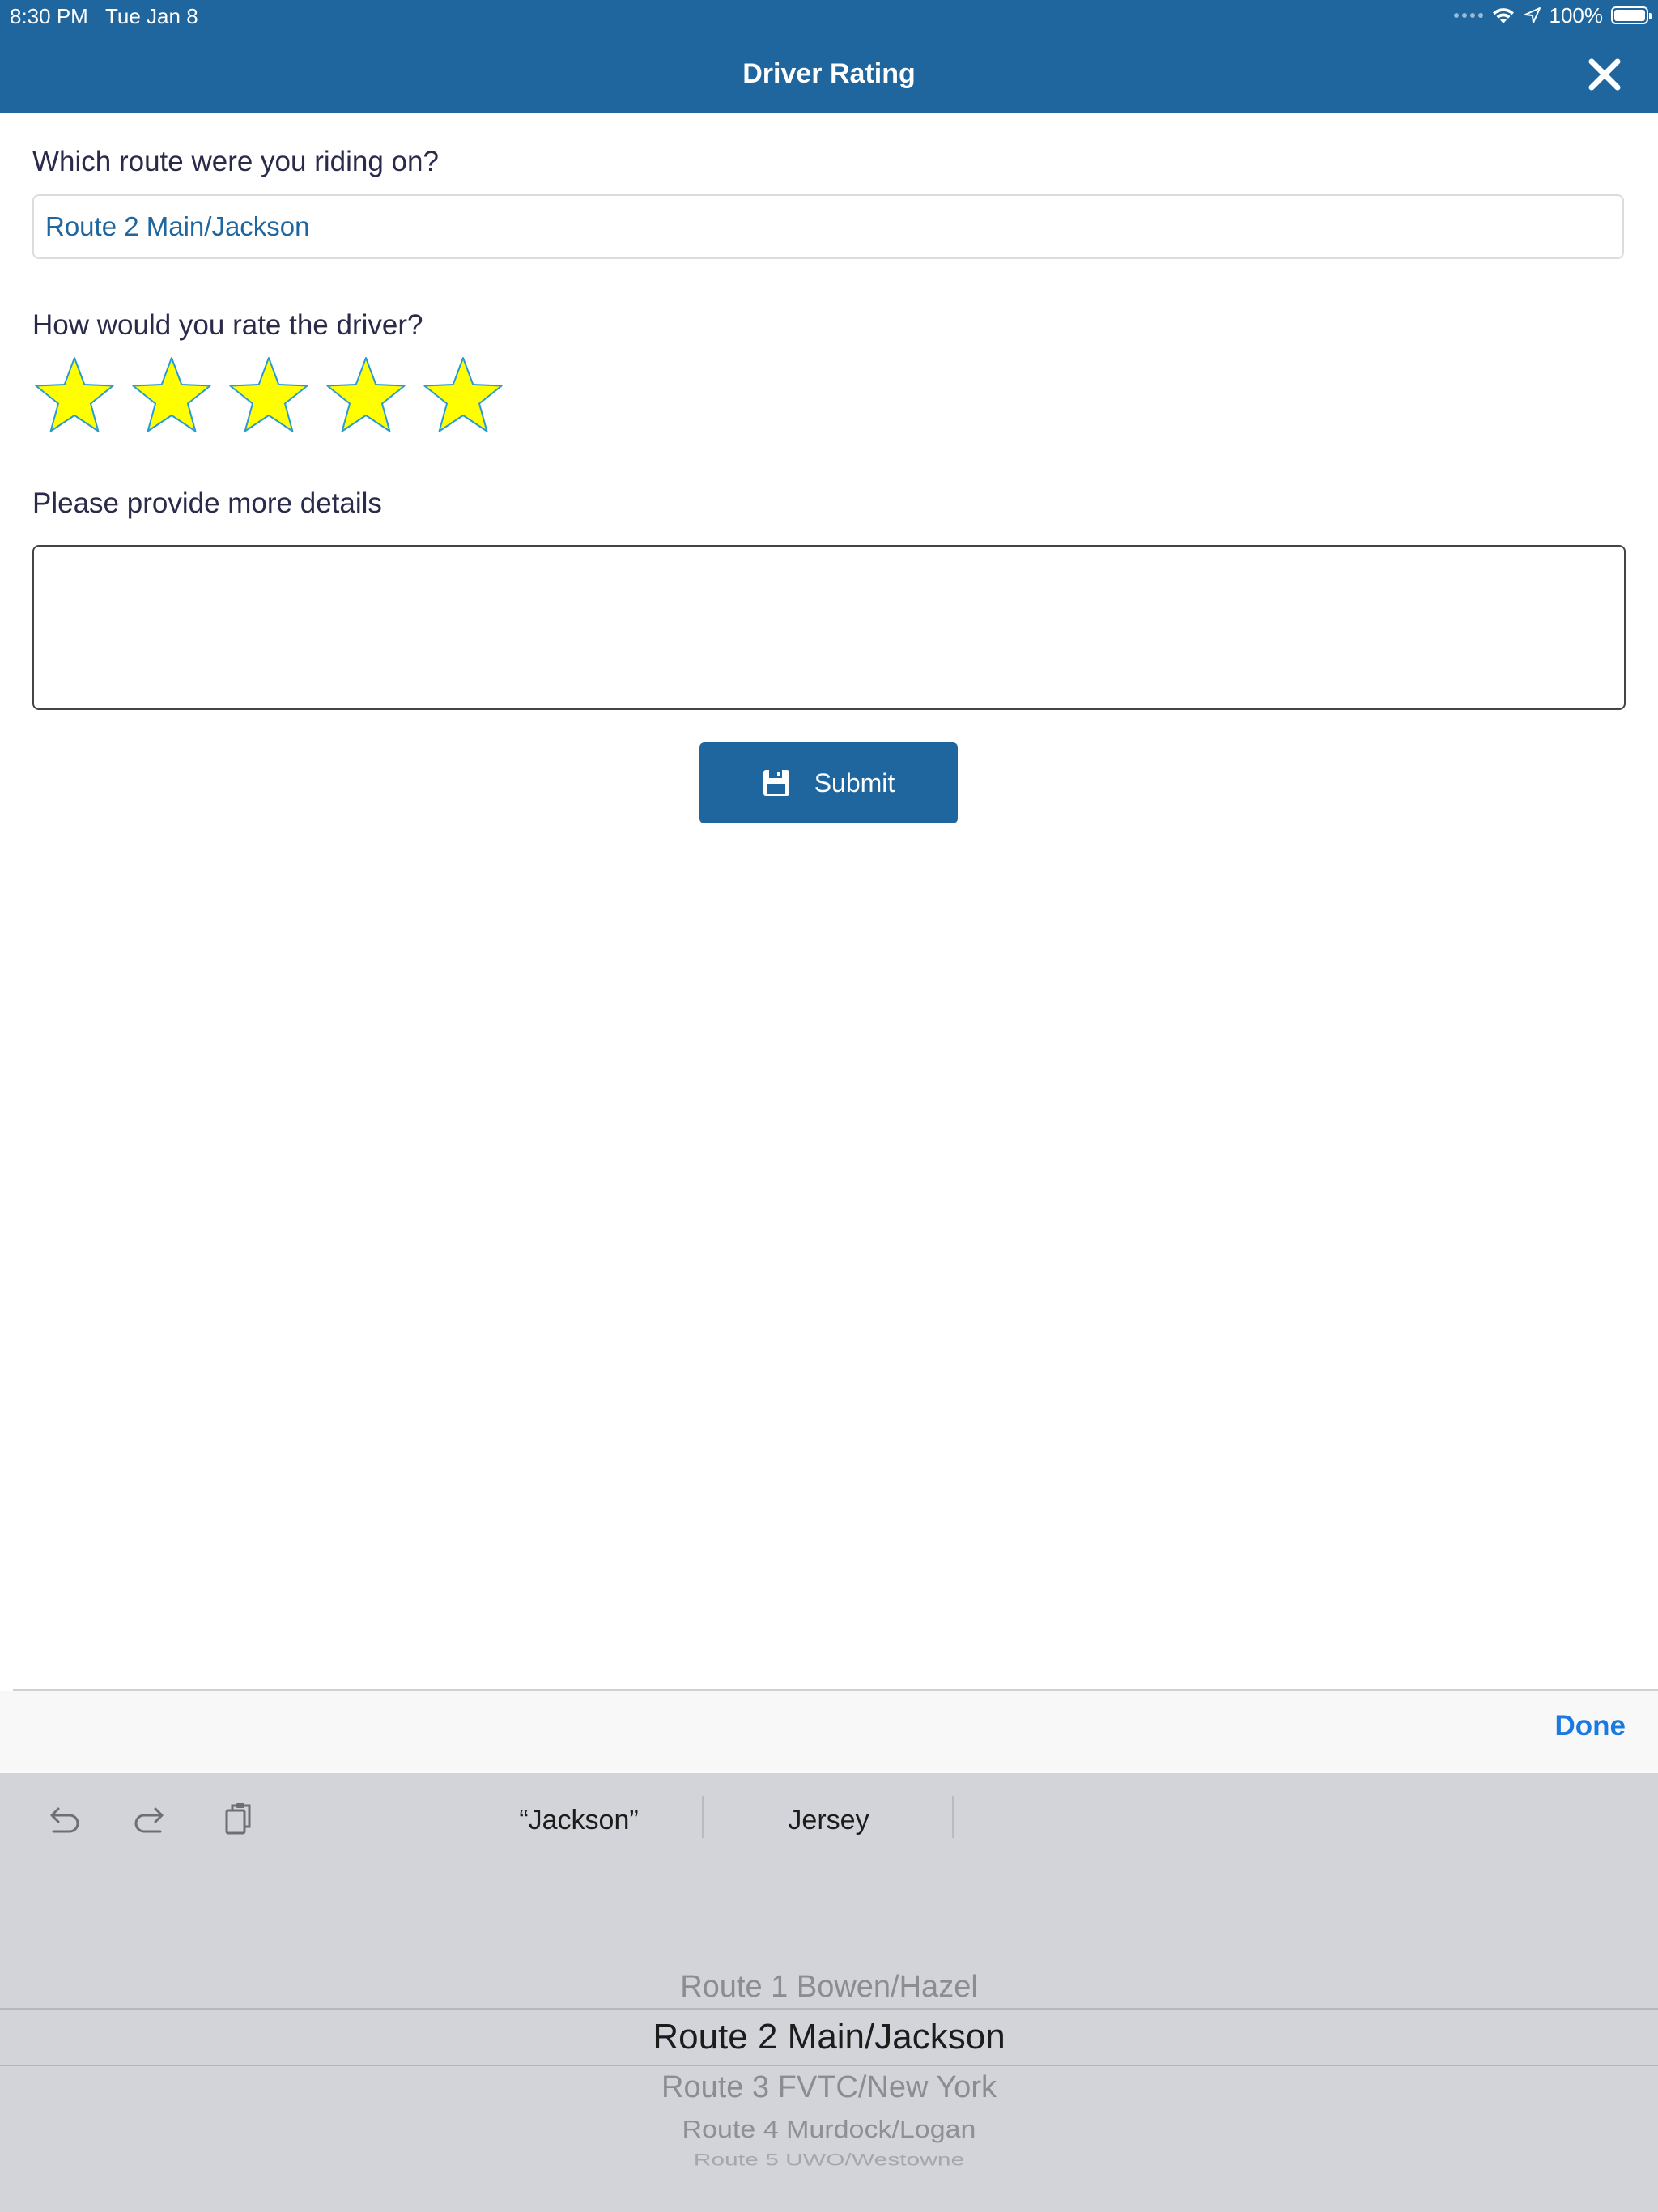 The width and height of the screenshot is (1658, 2212). What do you see at coordinates (829, 2037) in the screenshot?
I see `picker-option-selected: Route 2 Main/Jackson` at bounding box center [829, 2037].